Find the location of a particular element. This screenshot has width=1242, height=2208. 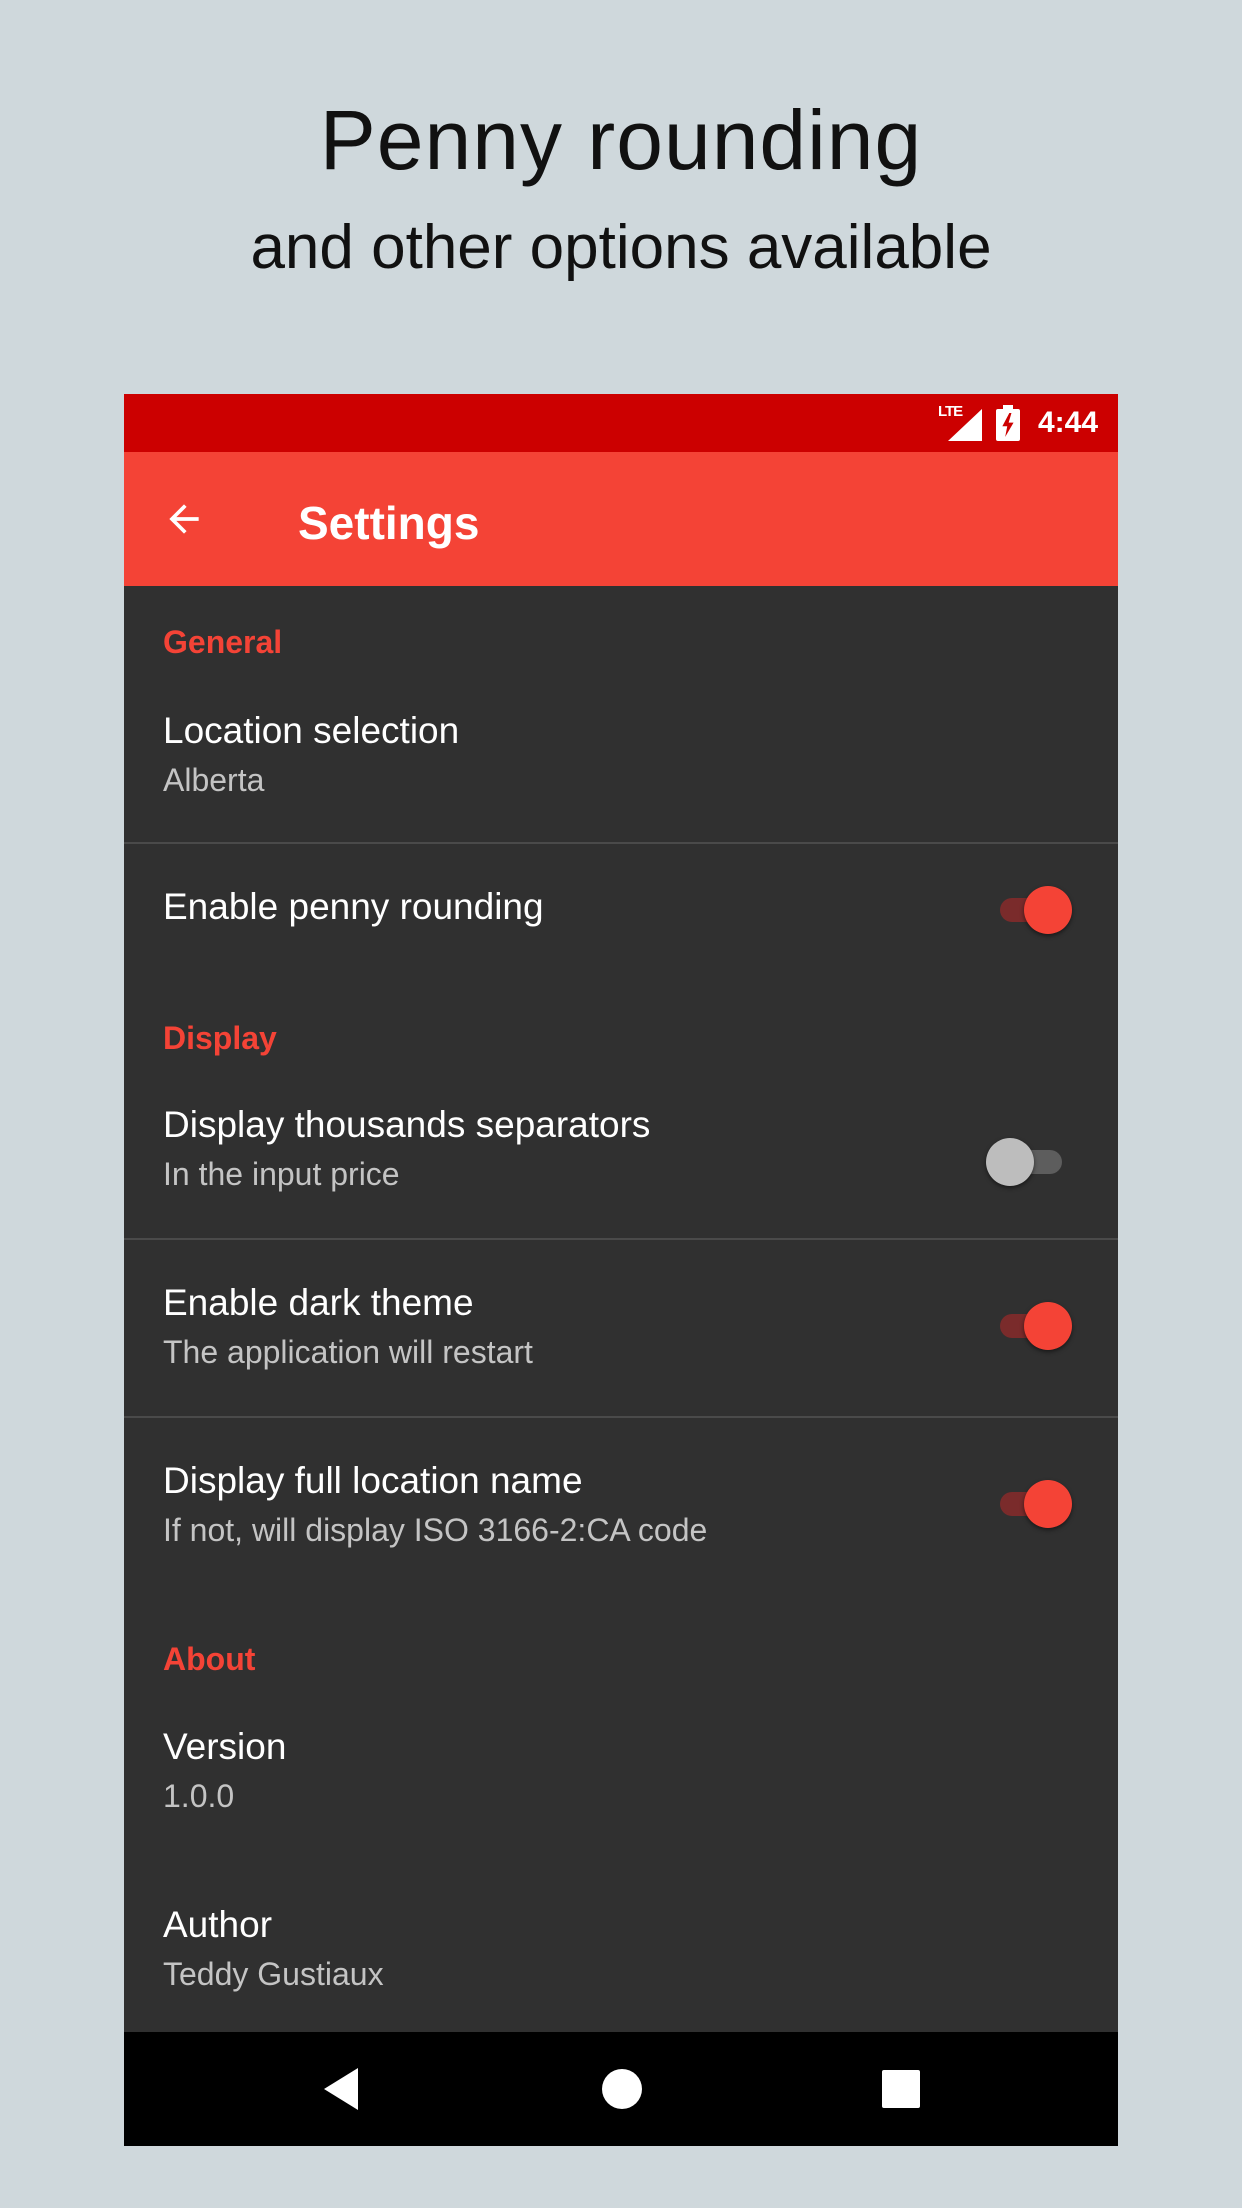

signal-icon: LTE is located at coordinates (960, 423).